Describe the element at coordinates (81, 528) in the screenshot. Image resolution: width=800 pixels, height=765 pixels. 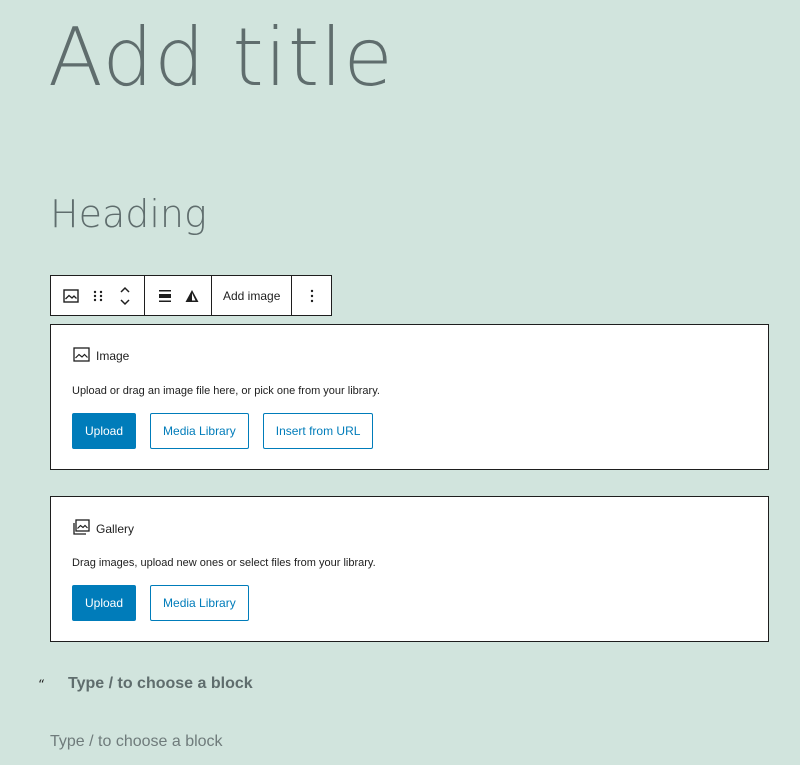
I see `gallery-icon` at that location.